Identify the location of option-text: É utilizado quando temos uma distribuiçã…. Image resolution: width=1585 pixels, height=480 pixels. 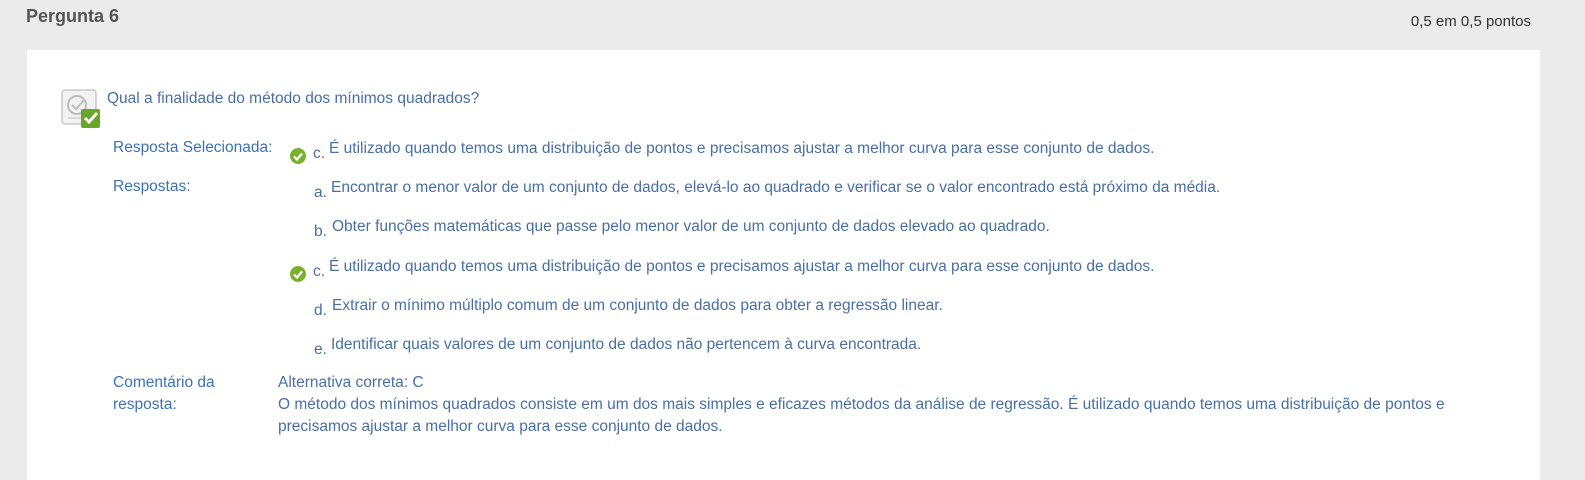
(742, 266).